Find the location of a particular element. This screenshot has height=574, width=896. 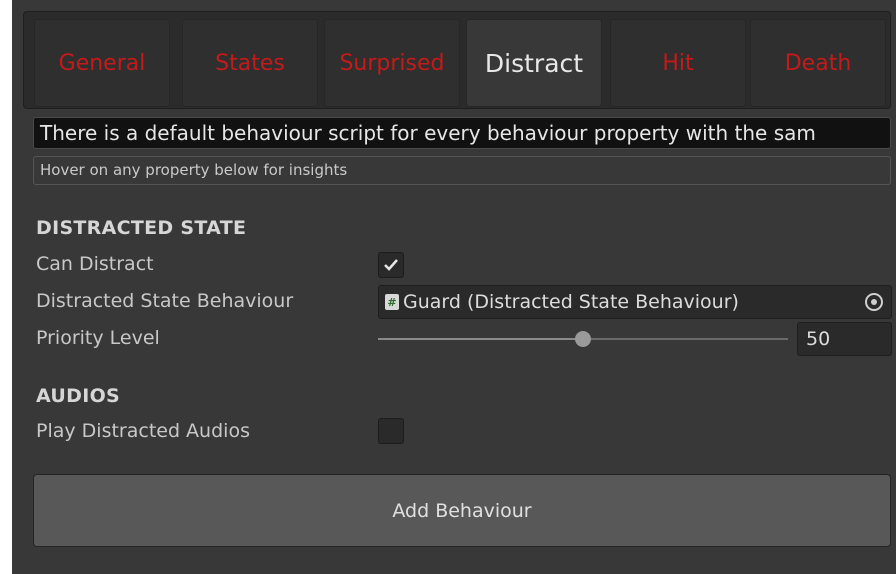

section-title-audios: AUDIOS is located at coordinates (78, 396).